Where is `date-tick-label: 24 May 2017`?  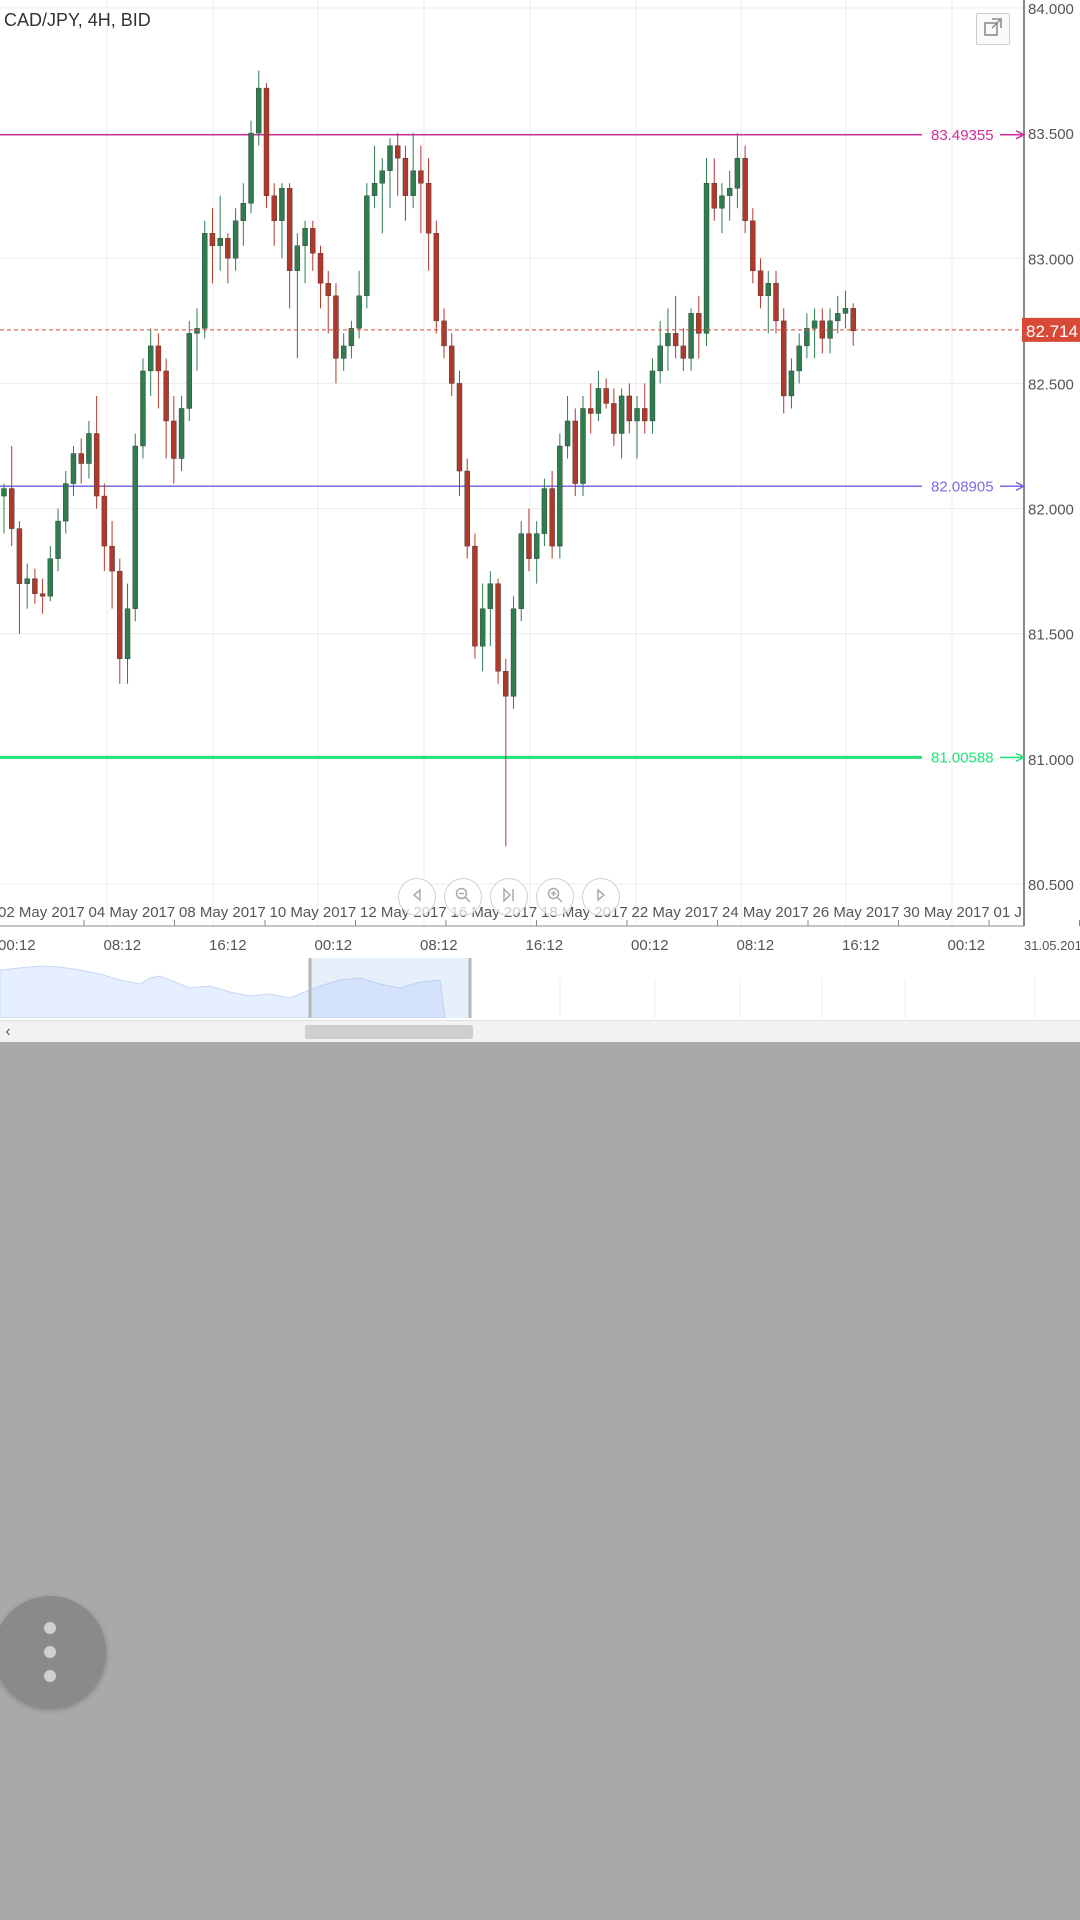 date-tick-label: 24 May 2017 is located at coordinates (765, 912).